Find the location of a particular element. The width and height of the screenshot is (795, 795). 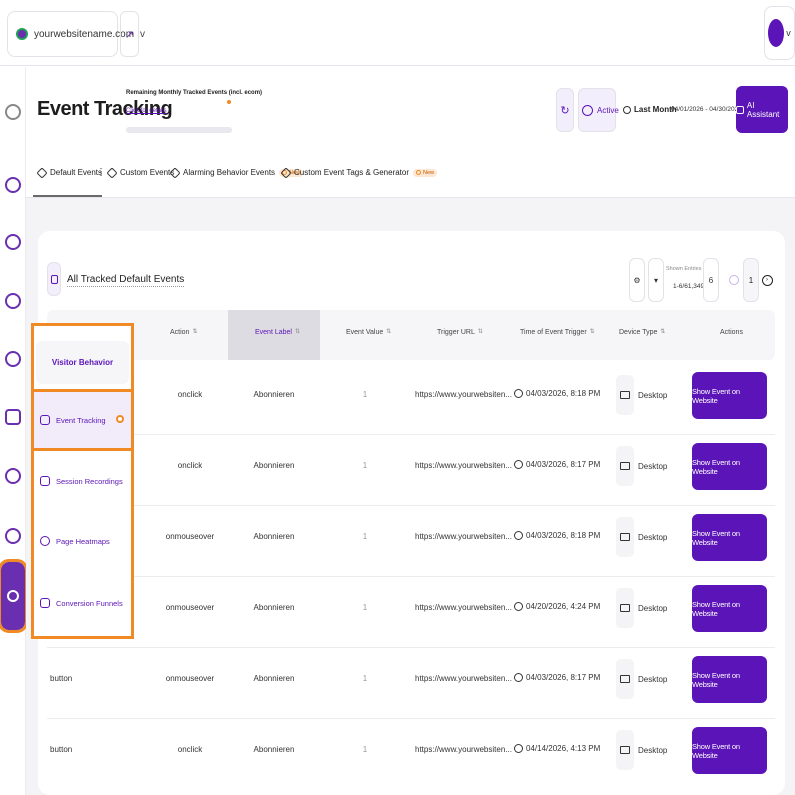

column-header-actions: Actions is located at coordinates (731, 332).